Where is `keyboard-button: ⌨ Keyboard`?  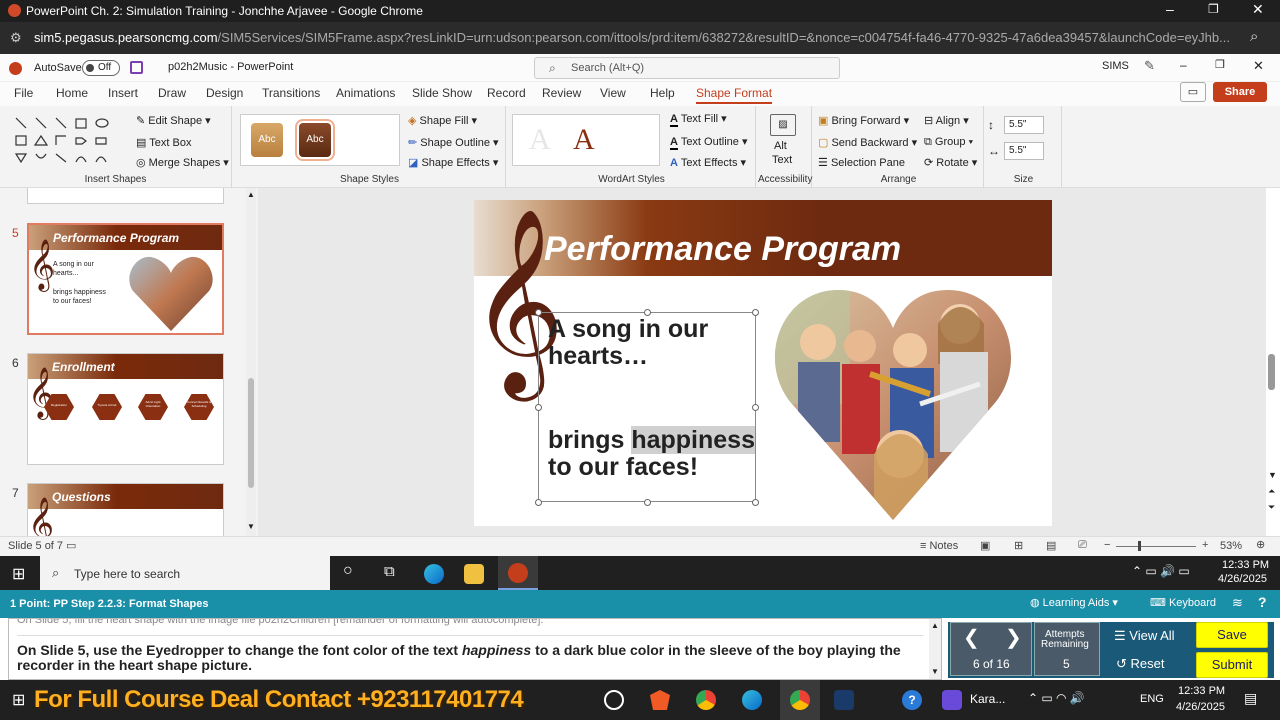 keyboard-button: ⌨ Keyboard is located at coordinates (1183, 602).